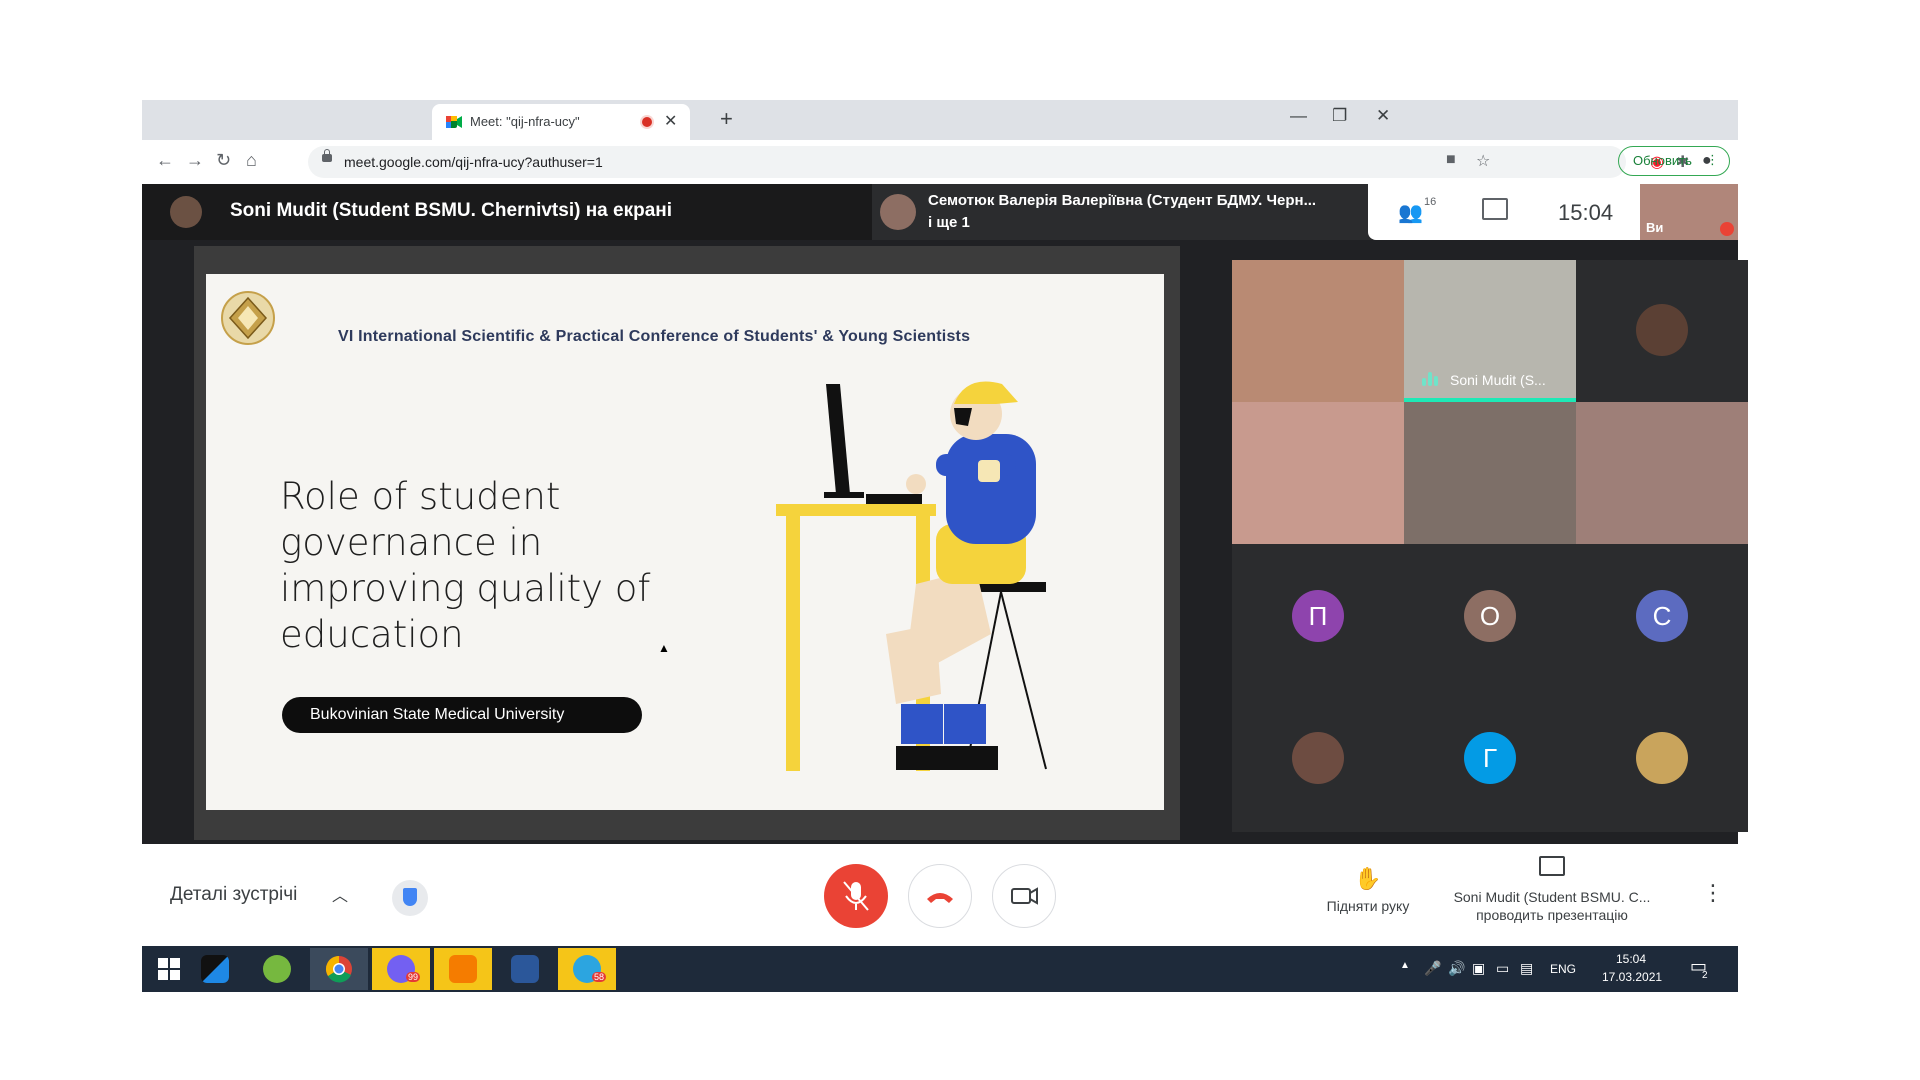  I want to click on participant-tile: Г, so click(1490, 759).